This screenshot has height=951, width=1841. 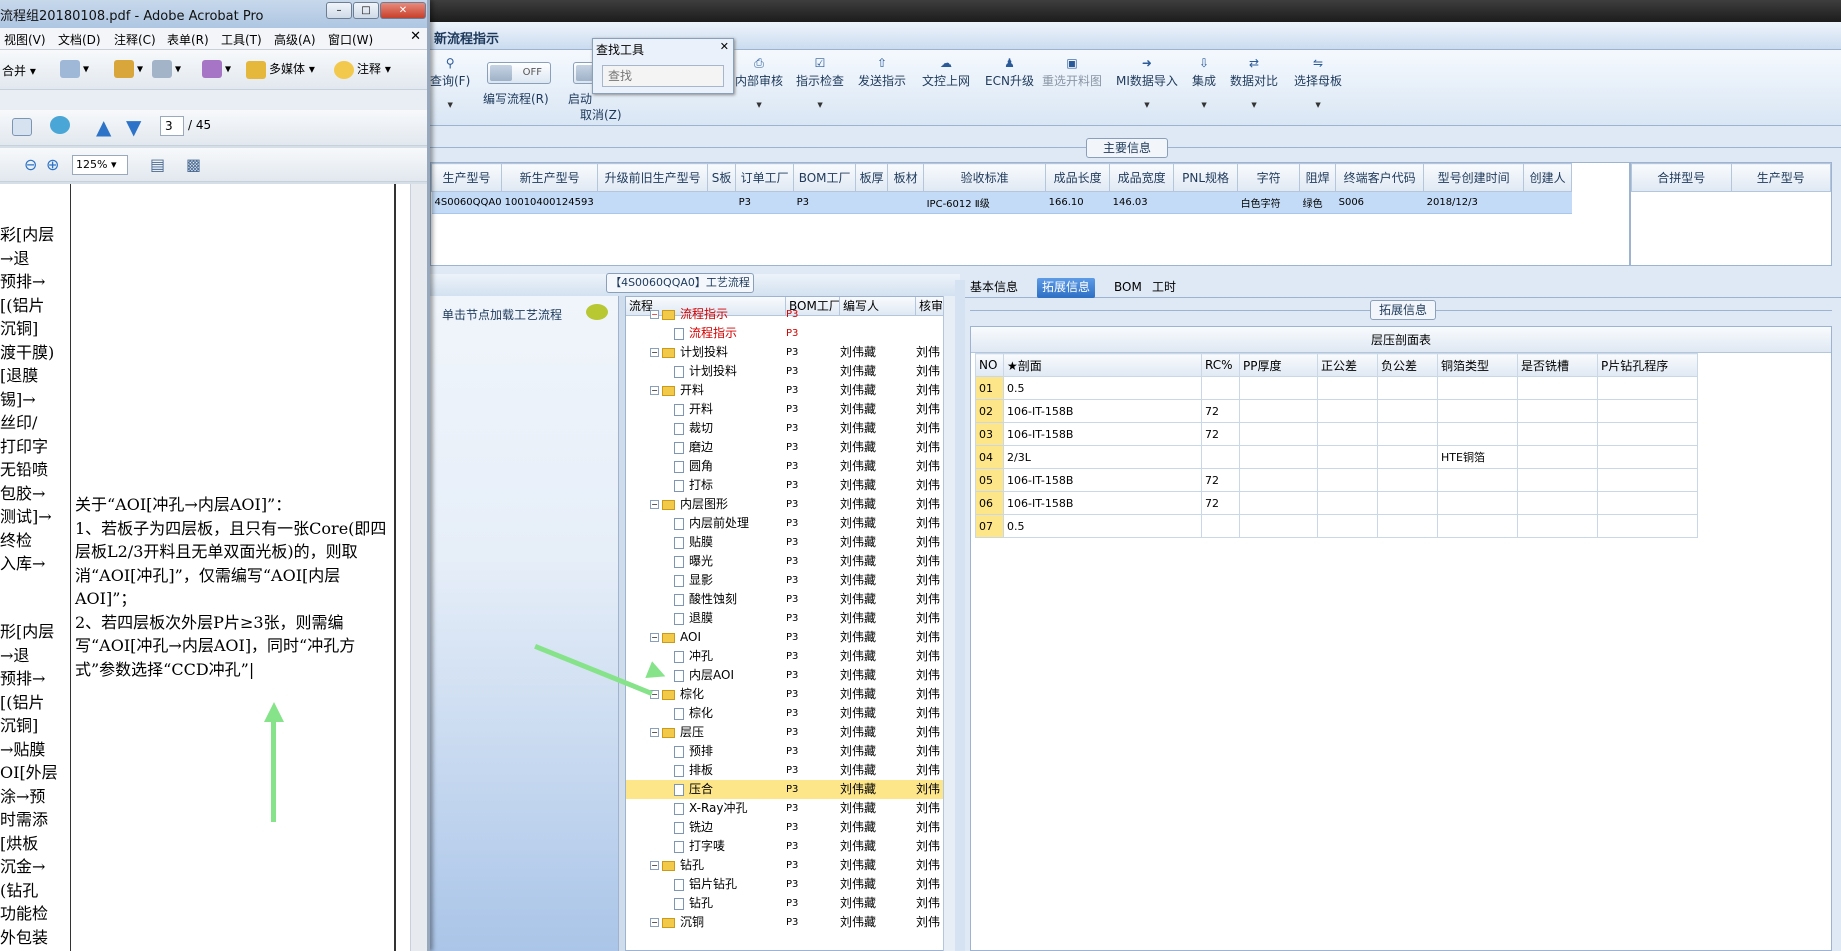 What do you see at coordinates (52, 164) in the screenshot?
I see `zoom-in-icon: ⊕` at bounding box center [52, 164].